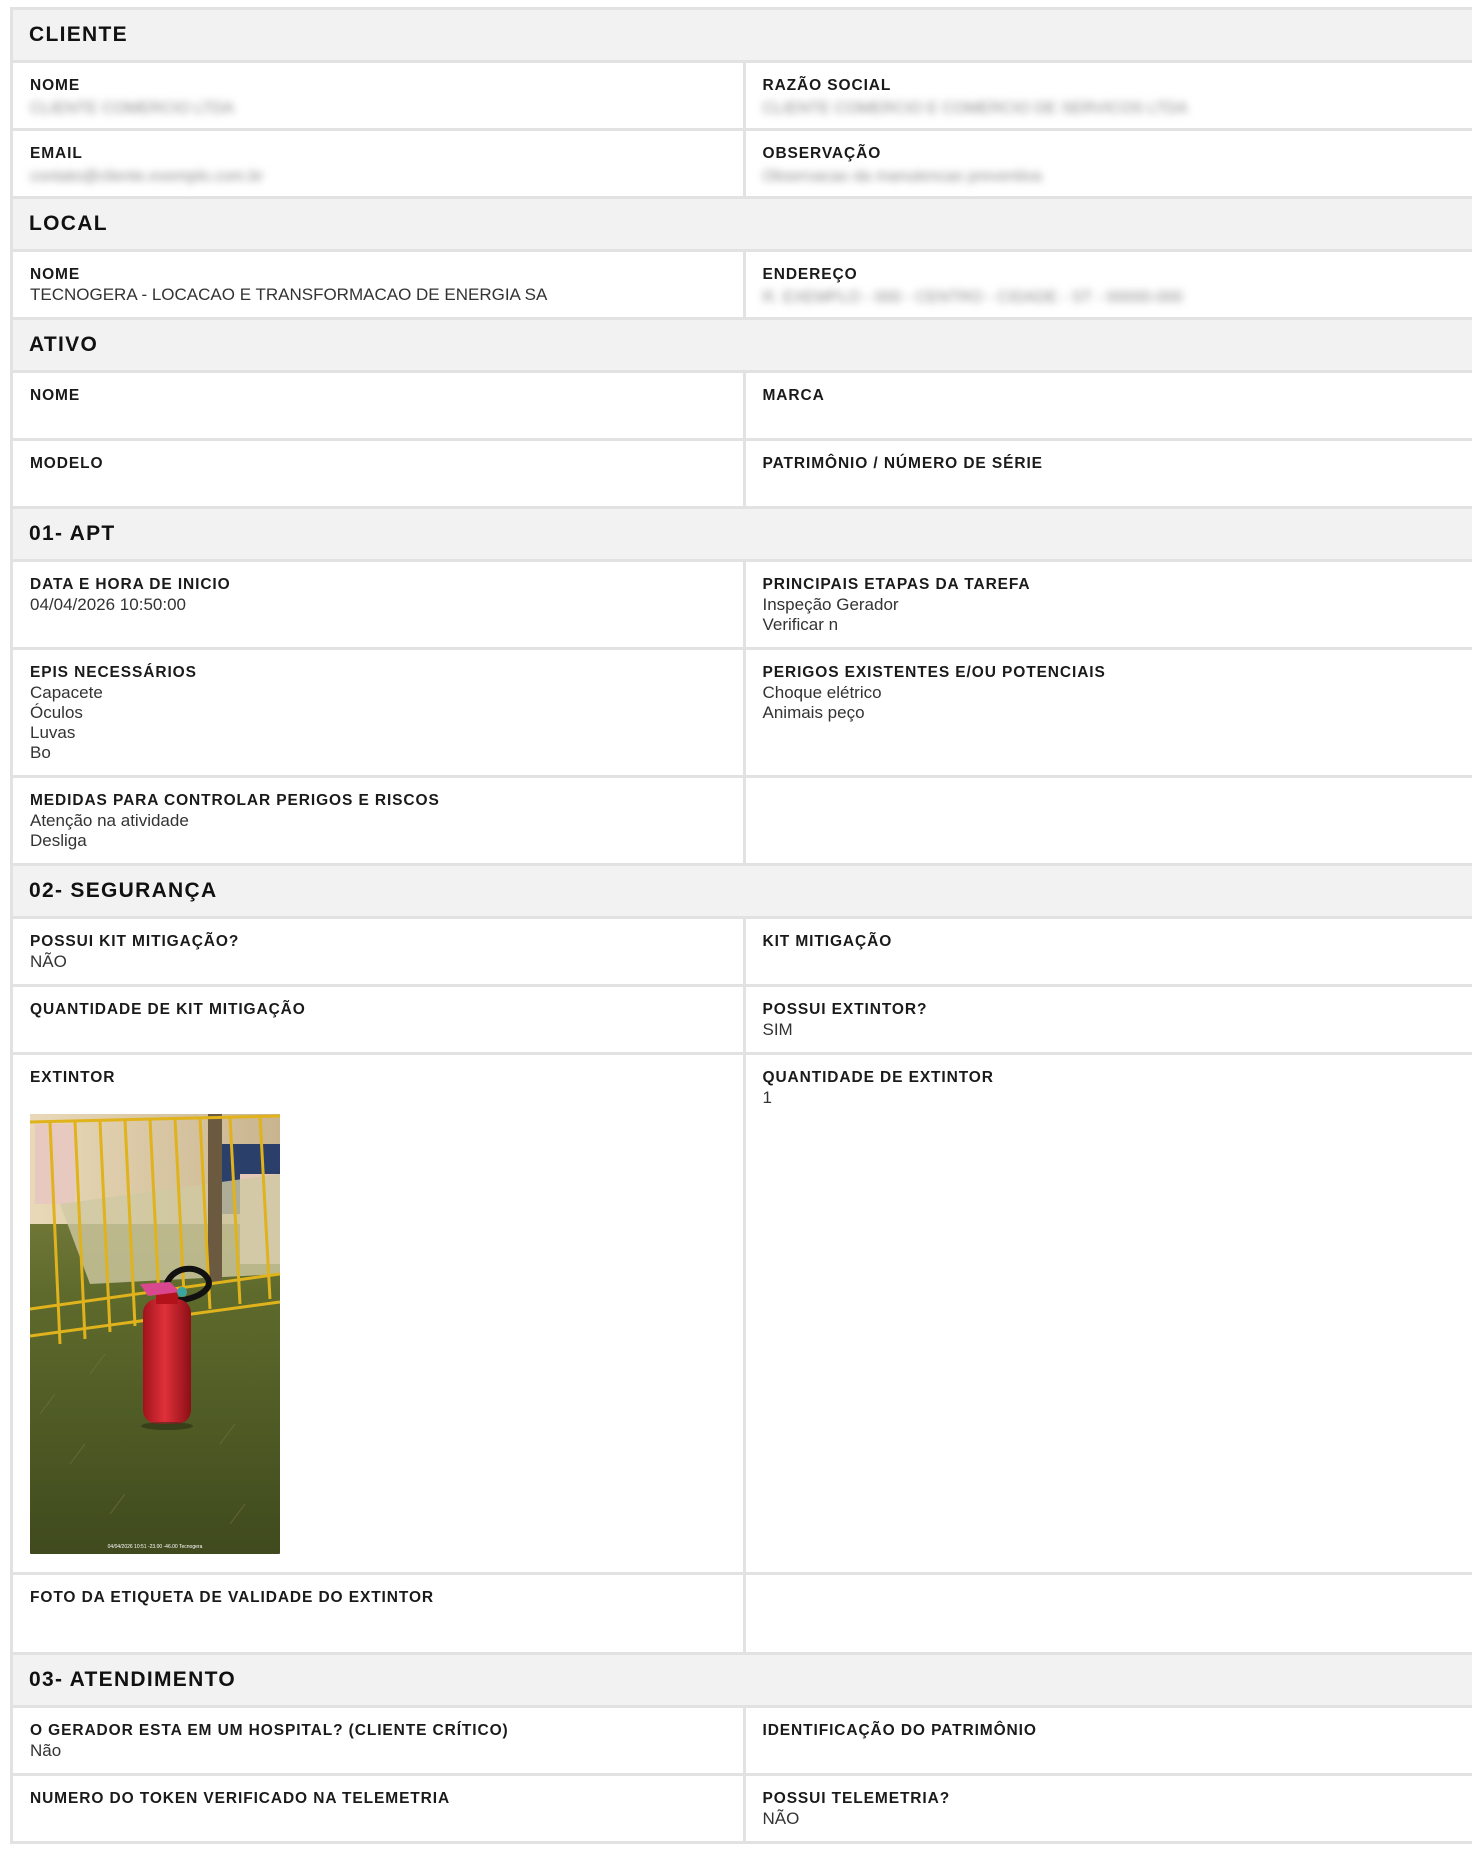 Image resolution: width=1472 pixels, height=1850 pixels. I want to click on field-value: Atenção na atividade Desliga, so click(109, 830).